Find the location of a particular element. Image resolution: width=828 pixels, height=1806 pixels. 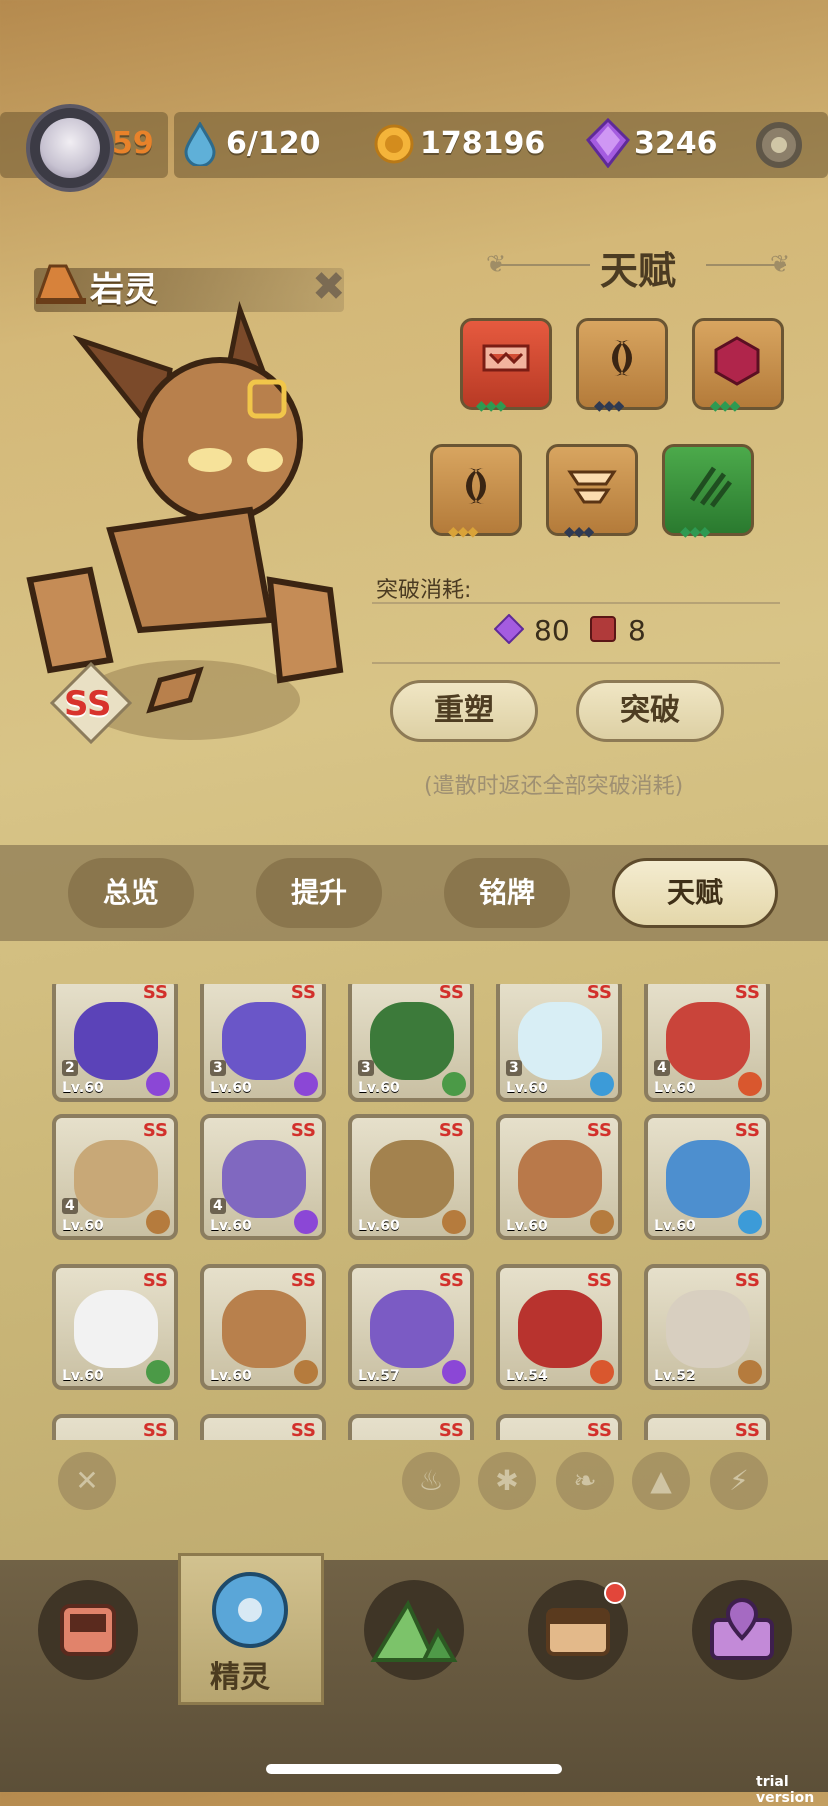

talent-title: 天赋 is located at coordinates (638, 271).